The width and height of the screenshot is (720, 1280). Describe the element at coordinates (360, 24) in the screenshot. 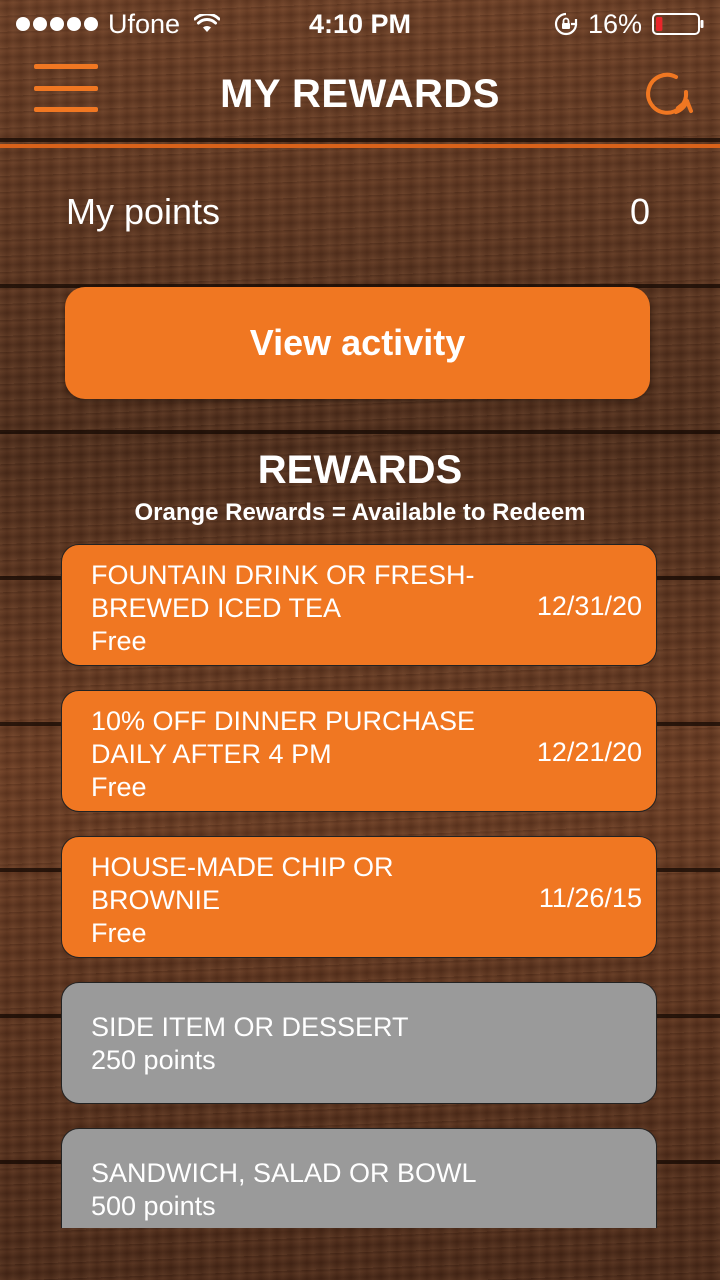

I see `status-bar: Ufone 4:10 PM 16%` at that location.